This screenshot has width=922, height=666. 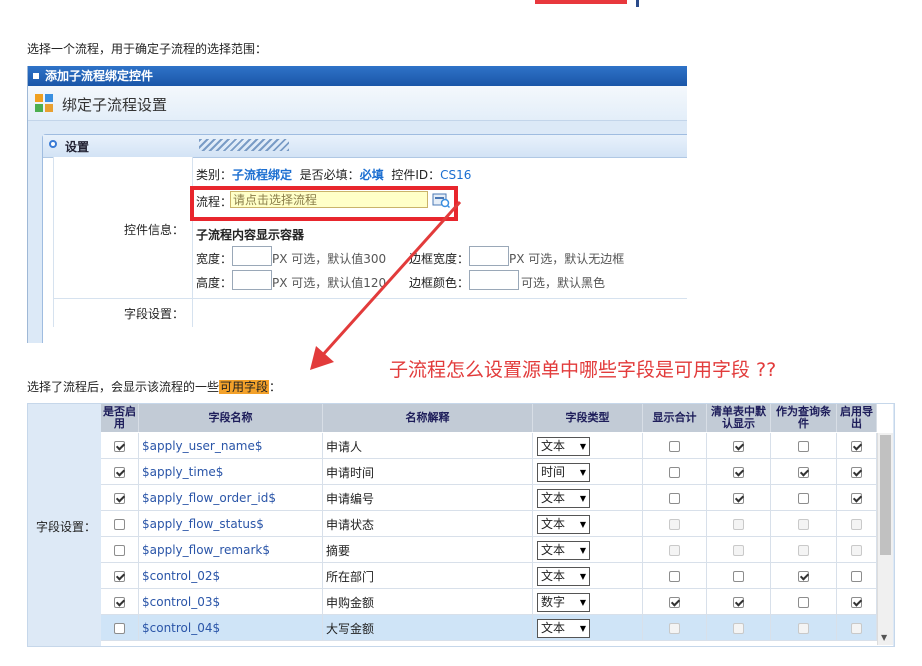 I want to click on table-scrollbar: ▼, so click(x=885, y=539).